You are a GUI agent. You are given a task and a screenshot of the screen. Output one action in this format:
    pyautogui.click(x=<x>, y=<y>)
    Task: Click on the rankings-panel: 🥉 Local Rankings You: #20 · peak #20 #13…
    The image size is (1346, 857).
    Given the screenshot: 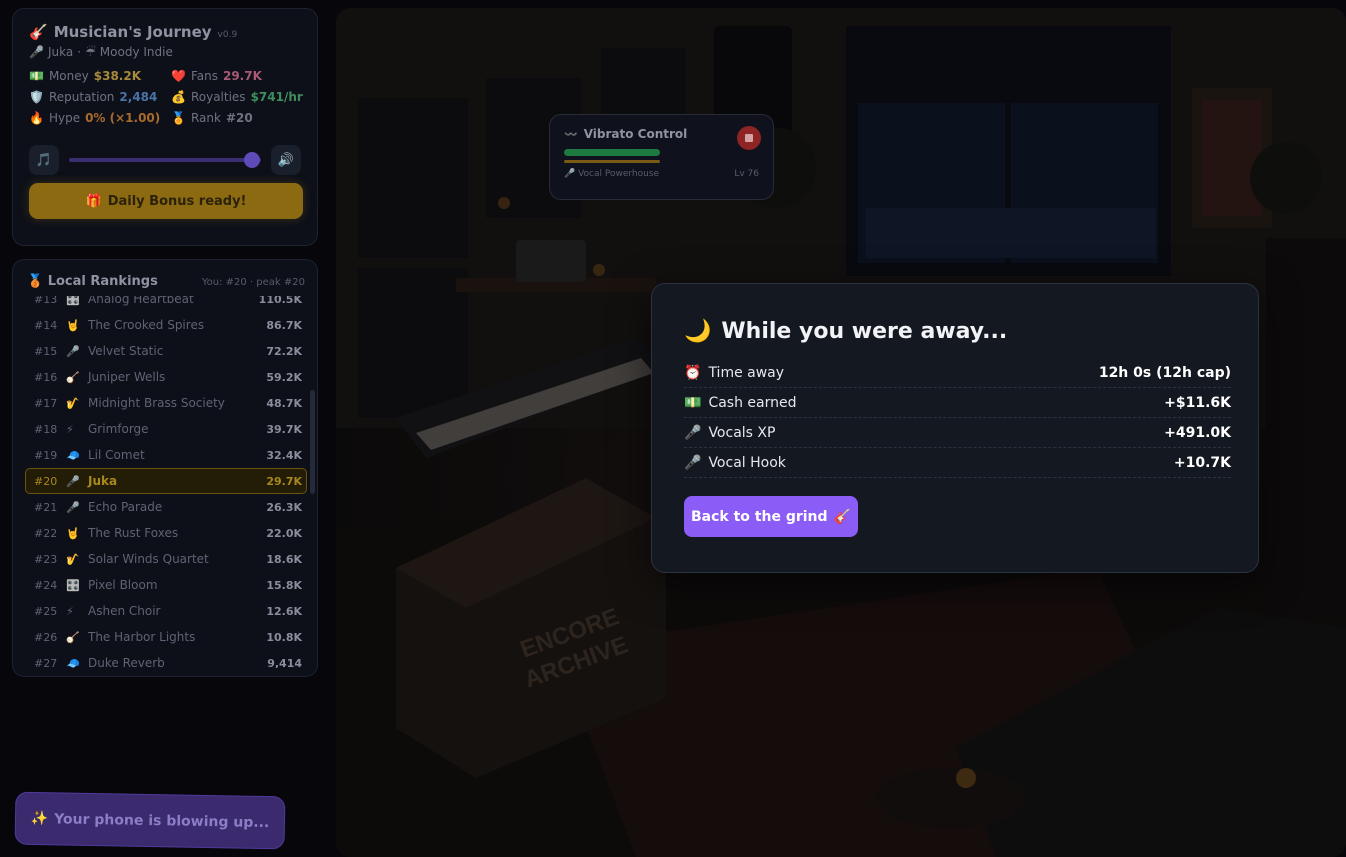 What is the action you would take?
    pyautogui.click(x=165, y=468)
    